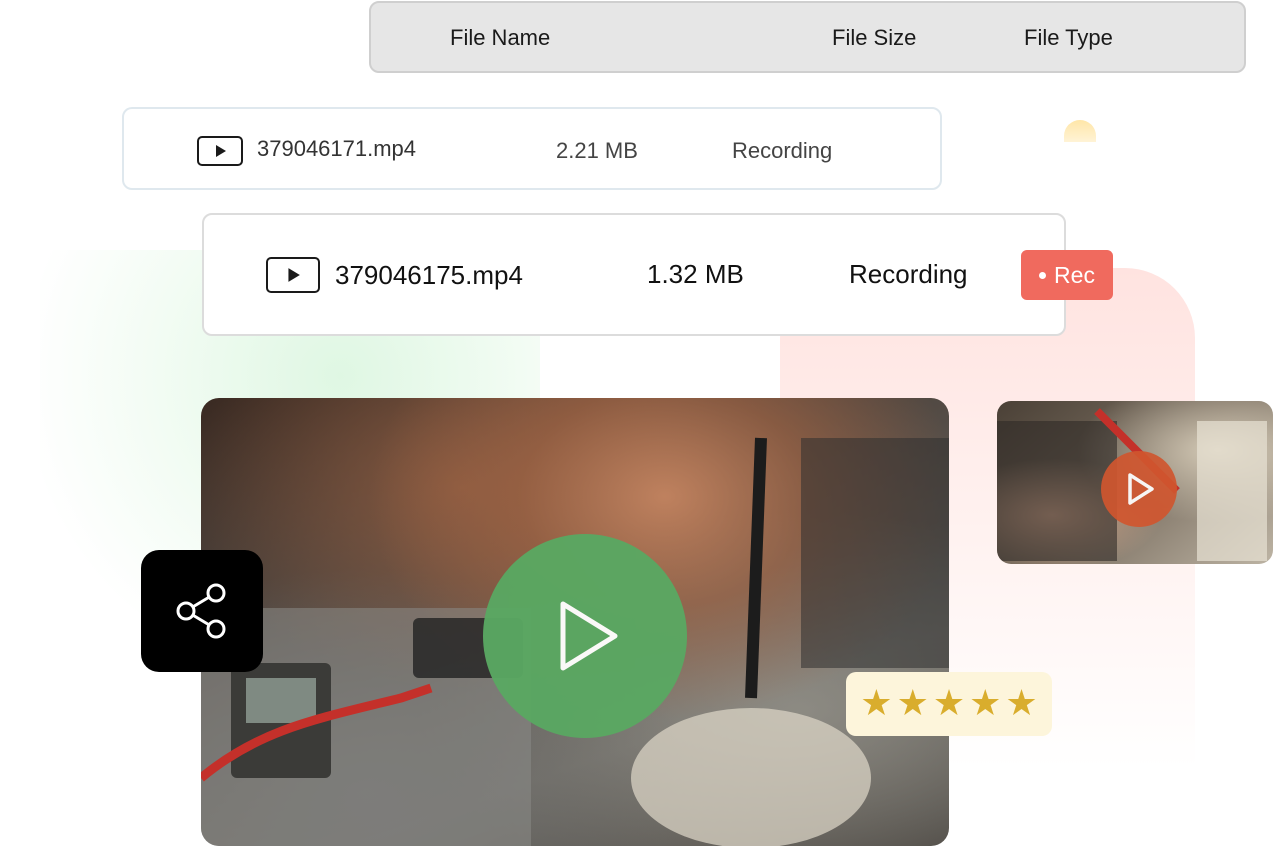 Image resolution: width=1273 pixels, height=848 pixels. What do you see at coordinates (1043, 275) in the screenshot?
I see `recording-dot-icon` at bounding box center [1043, 275].